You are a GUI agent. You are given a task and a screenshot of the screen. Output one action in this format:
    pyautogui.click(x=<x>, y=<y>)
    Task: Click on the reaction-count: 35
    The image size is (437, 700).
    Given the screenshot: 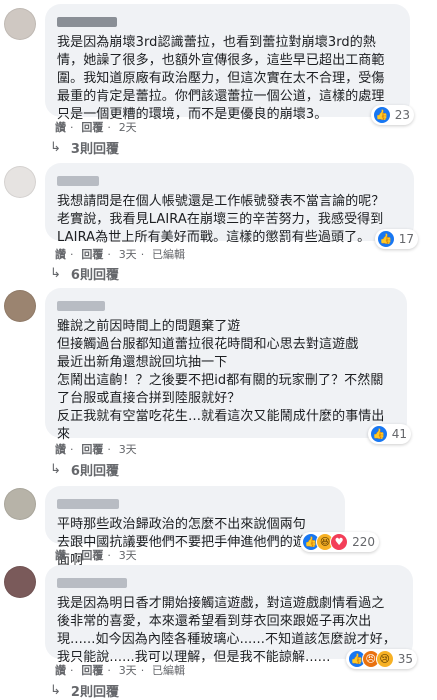 What is the action you would take?
    pyautogui.click(x=405, y=659)
    